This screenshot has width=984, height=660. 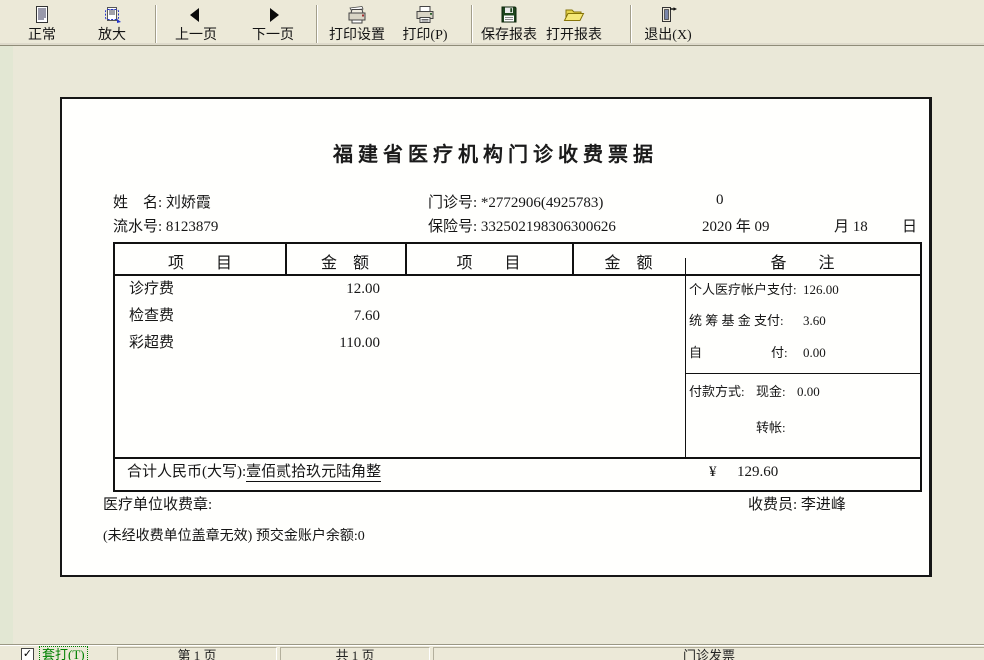 I want to click on total-label: 合计人民币(大写):, so click(x=187, y=472).